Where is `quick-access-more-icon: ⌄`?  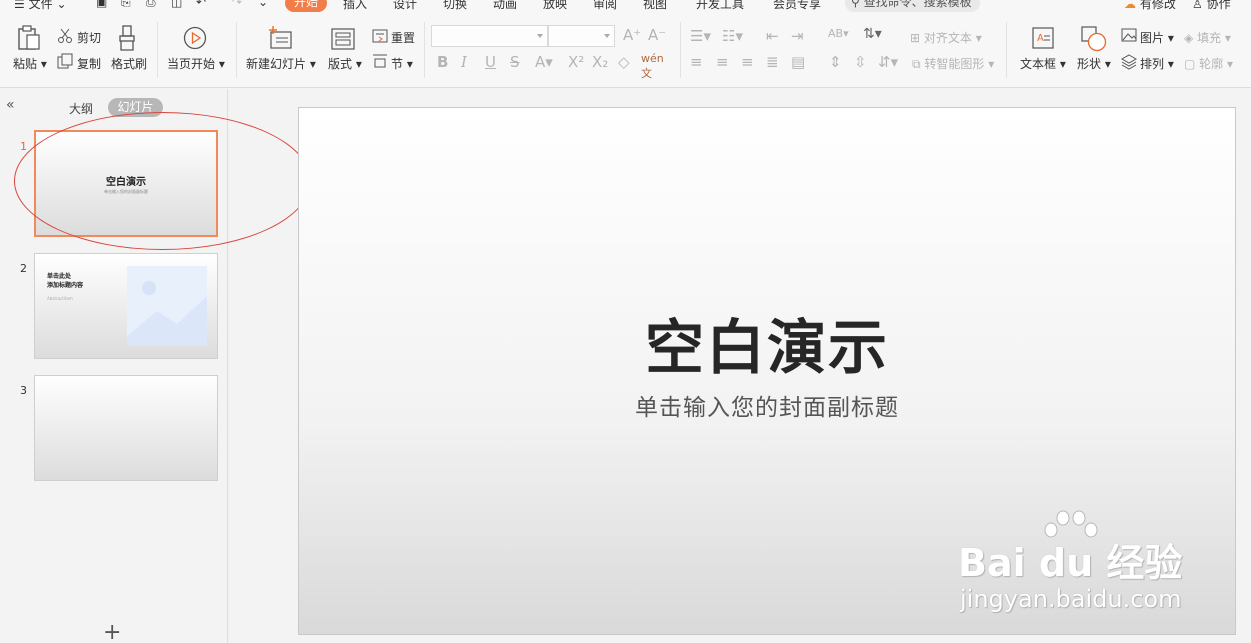
quick-access-more-icon: ⌄ is located at coordinates (263, 4).